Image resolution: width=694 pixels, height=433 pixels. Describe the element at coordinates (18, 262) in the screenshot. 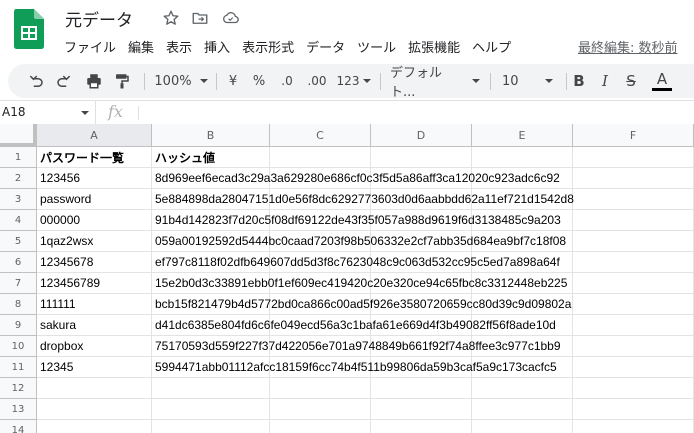

I see `row-header: 6` at that location.